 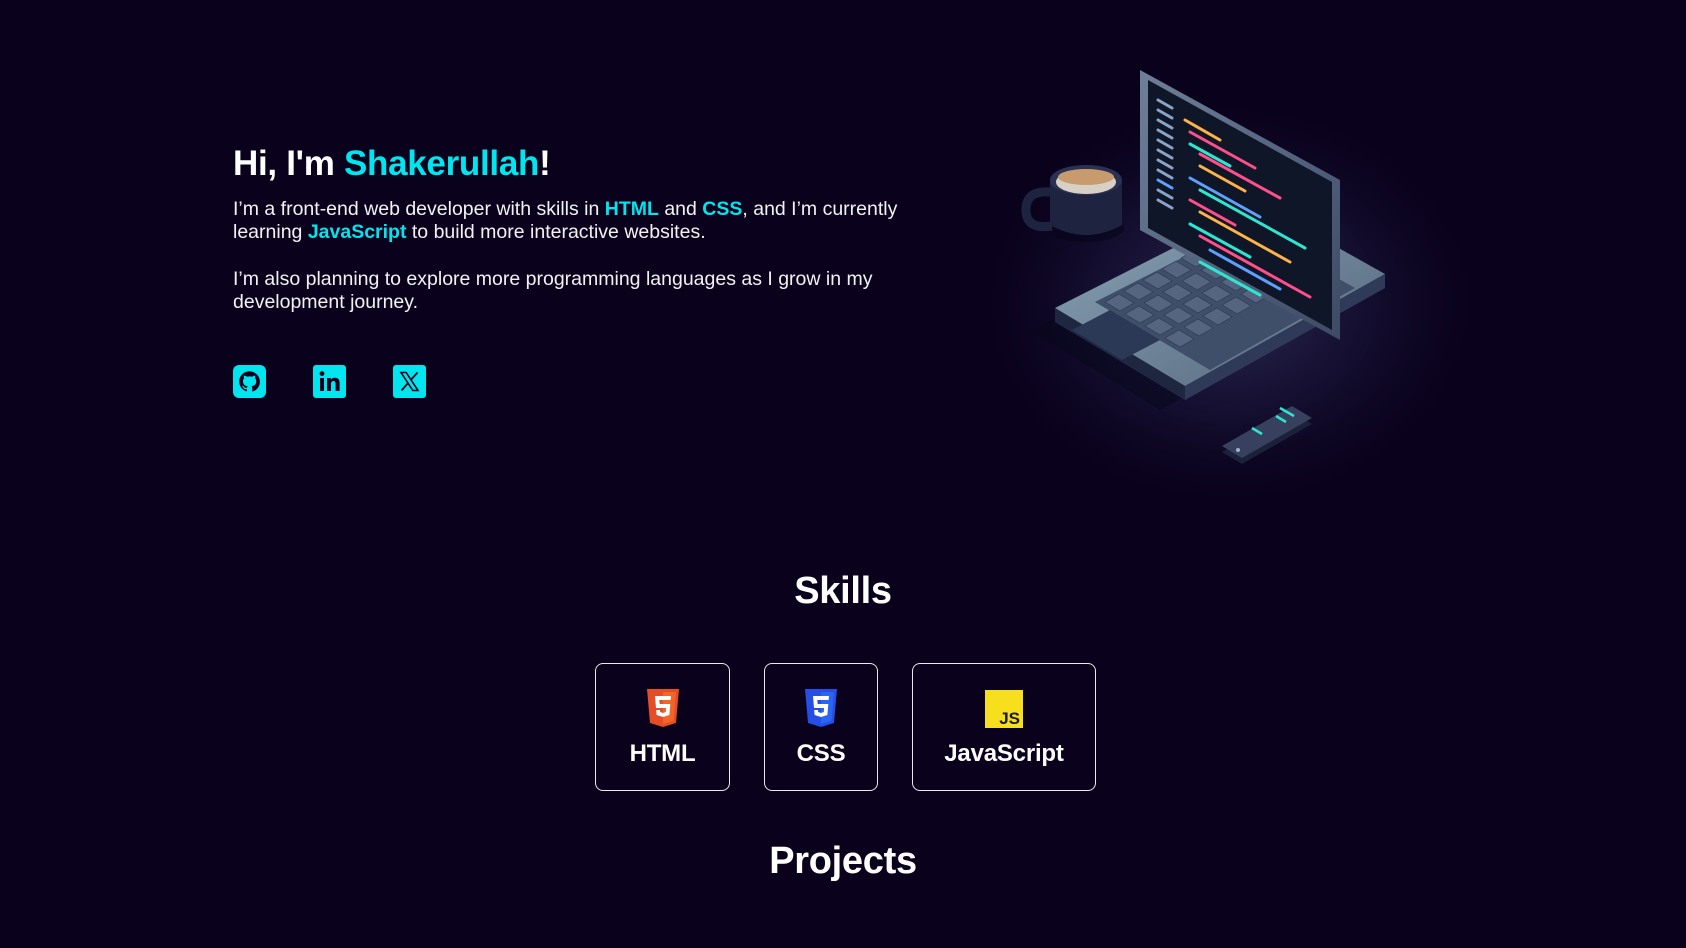 I want to click on highlight-css: CSS, so click(x=722, y=209).